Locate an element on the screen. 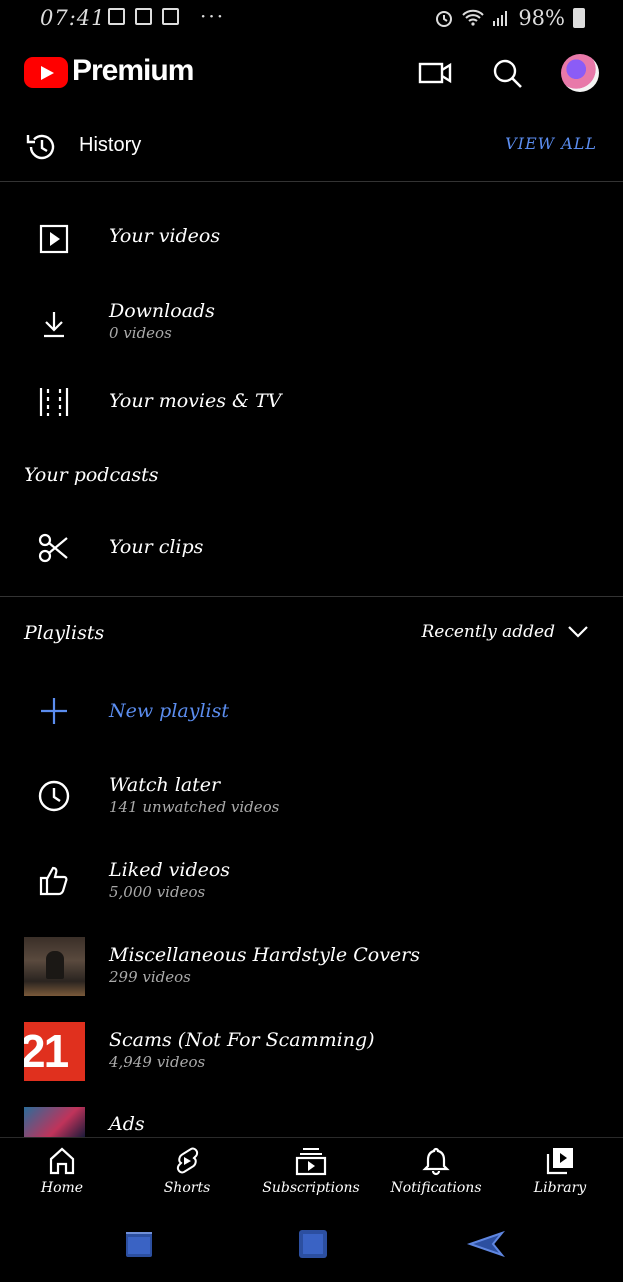 The width and height of the screenshot is (623, 1282). clock-icon is located at coordinates (54, 796).